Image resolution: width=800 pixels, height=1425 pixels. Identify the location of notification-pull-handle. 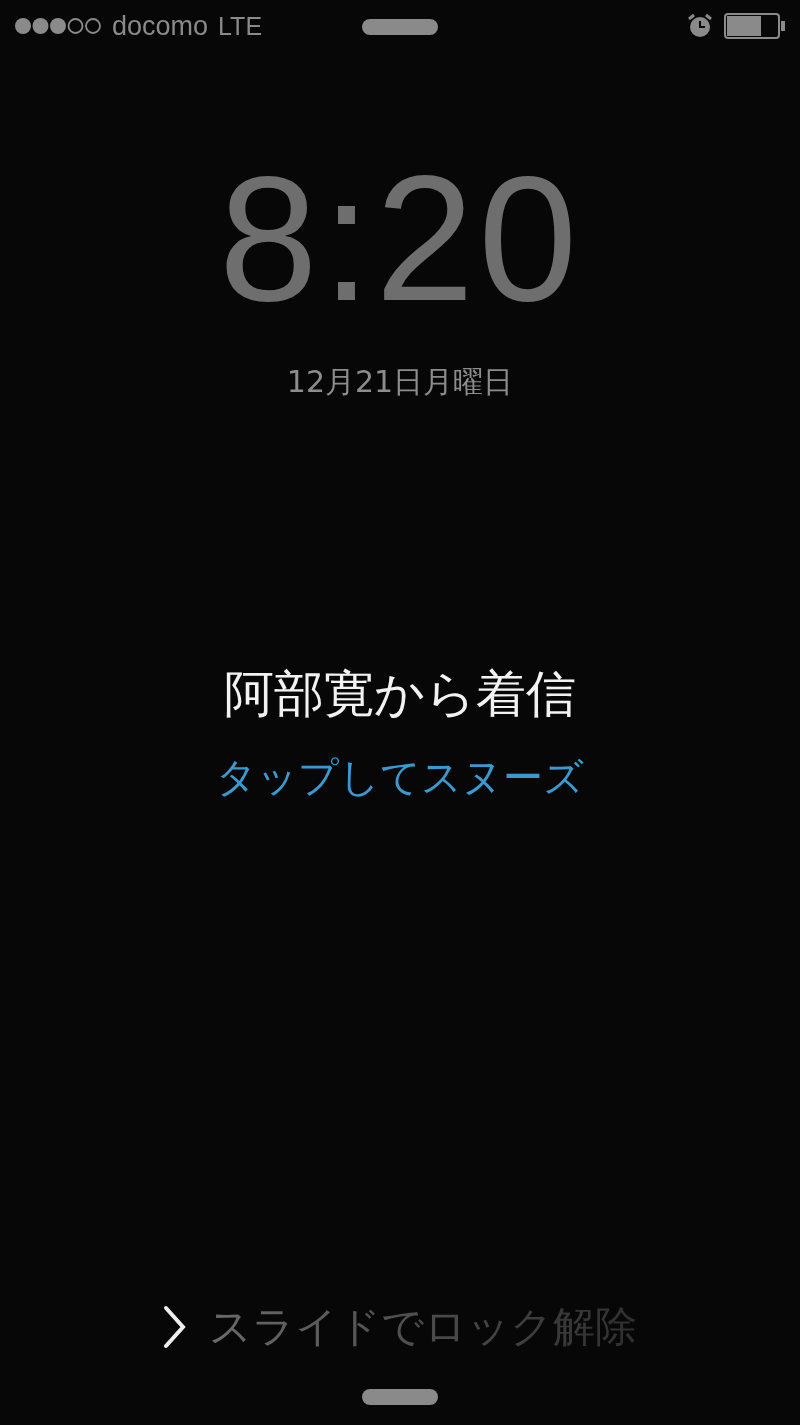
(400, 27).